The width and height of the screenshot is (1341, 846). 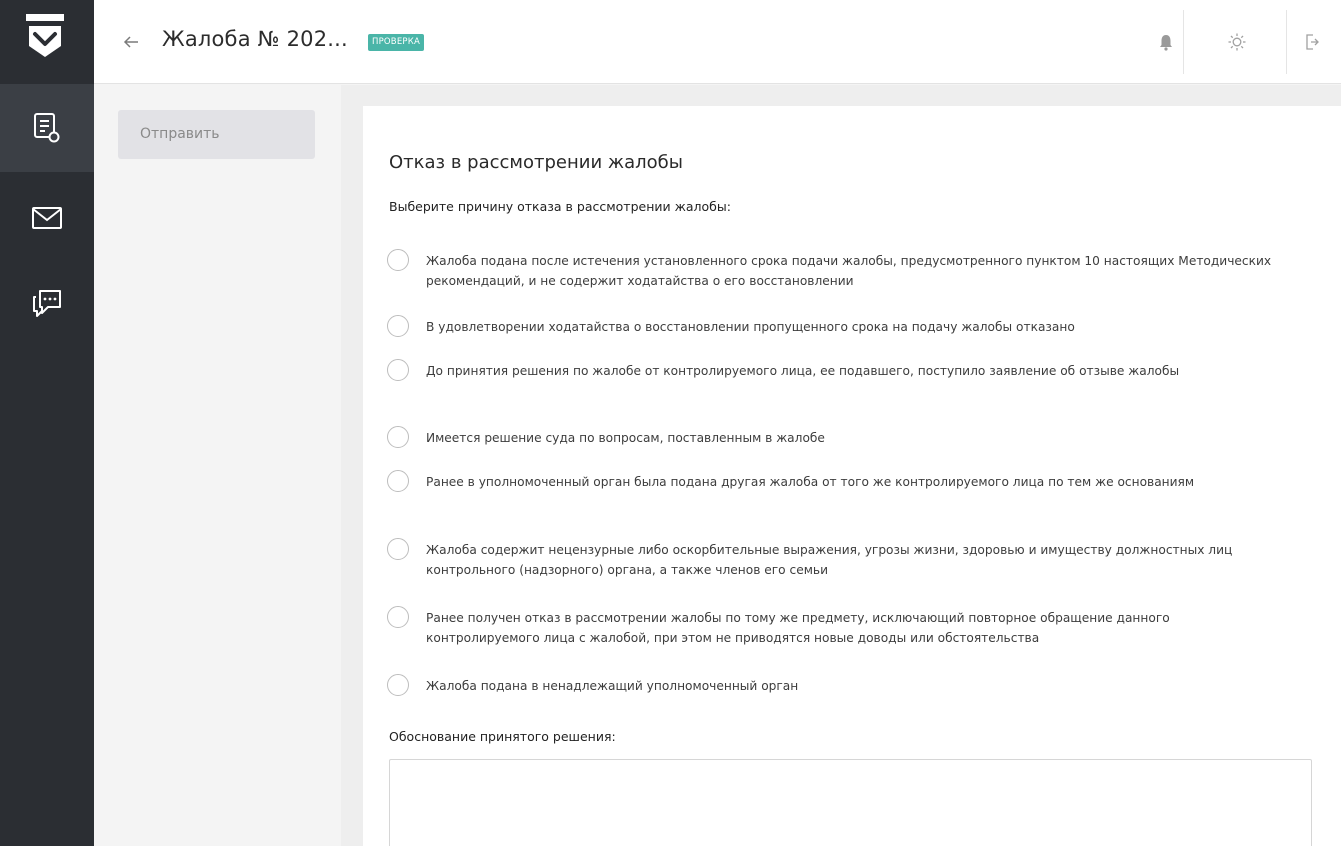 I want to click on document-search-icon, so click(x=47, y=128).